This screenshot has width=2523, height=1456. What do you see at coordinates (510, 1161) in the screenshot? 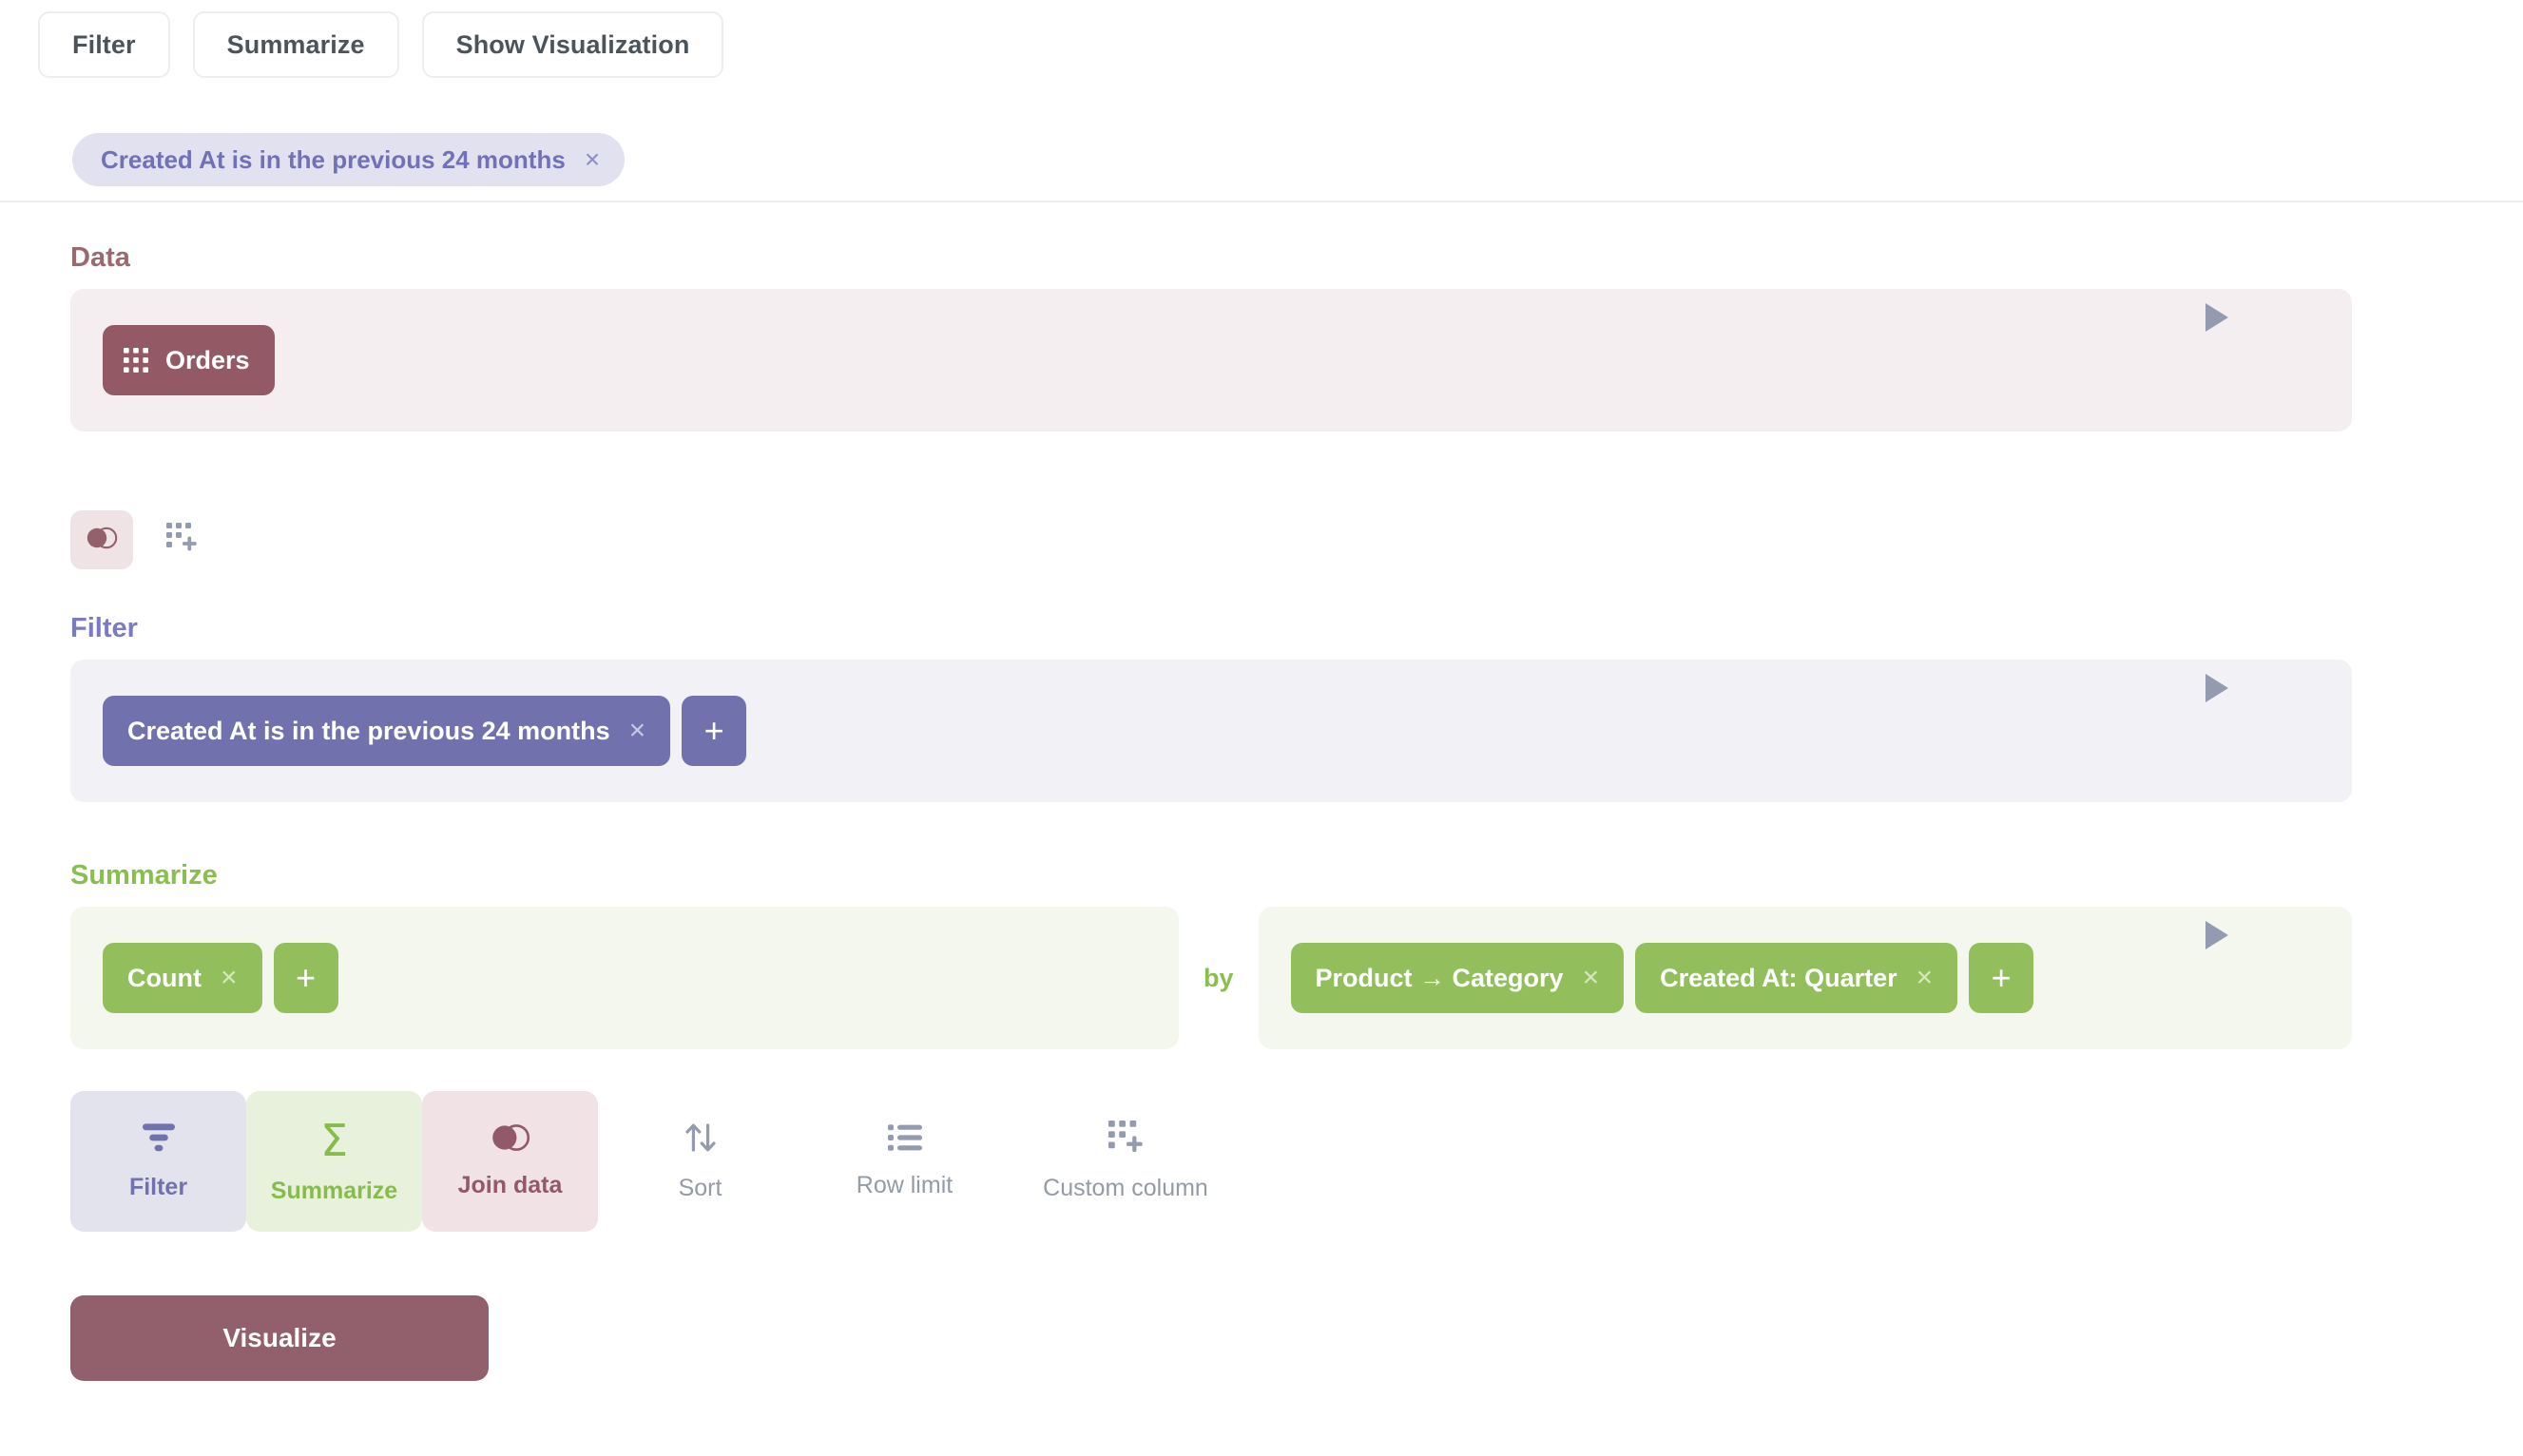
I see `action-join-data: Join data` at bounding box center [510, 1161].